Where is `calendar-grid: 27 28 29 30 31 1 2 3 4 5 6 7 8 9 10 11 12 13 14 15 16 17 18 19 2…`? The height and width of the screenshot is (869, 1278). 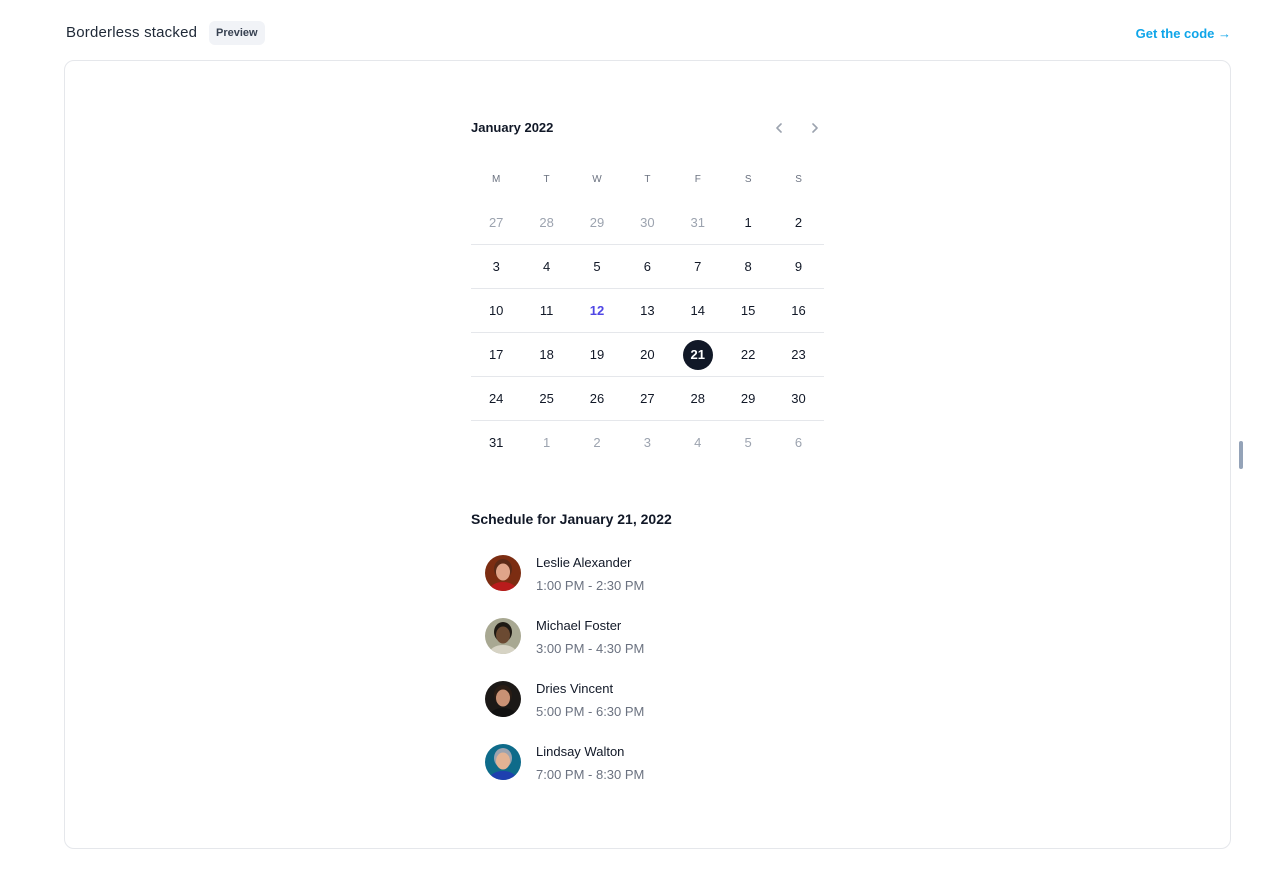
calendar-grid: 27 28 29 30 31 1 2 3 4 5 6 7 8 9 10 11 12 13 14 15 16 17 18 19 2… is located at coordinates (647, 332).